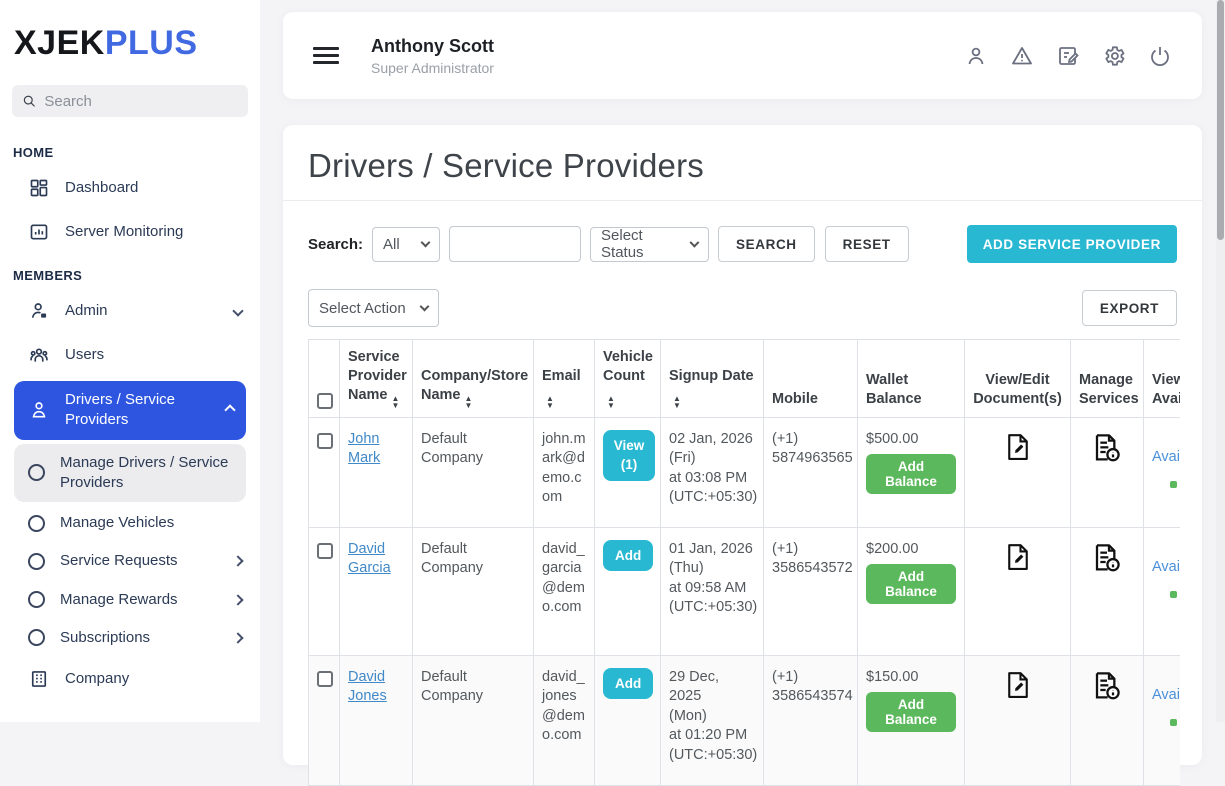  I want to click on sidebar-search-input, so click(141, 101).